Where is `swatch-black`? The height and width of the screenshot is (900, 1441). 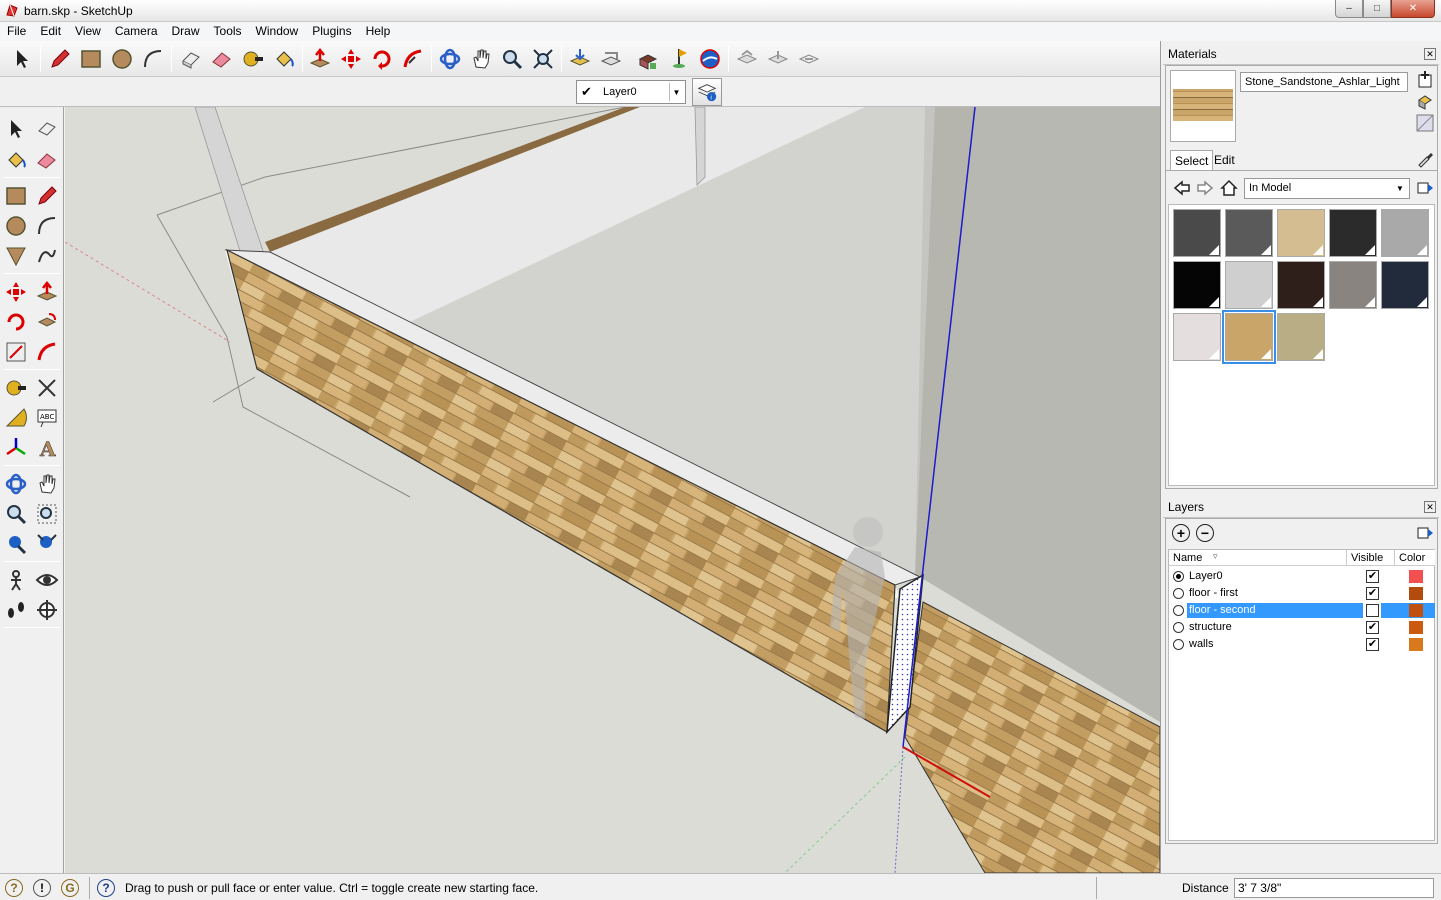
swatch-black is located at coordinates (1197, 285).